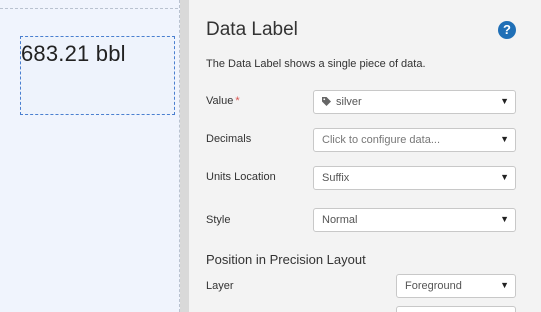  I want to click on question-circle-icon: ?, so click(507, 30).